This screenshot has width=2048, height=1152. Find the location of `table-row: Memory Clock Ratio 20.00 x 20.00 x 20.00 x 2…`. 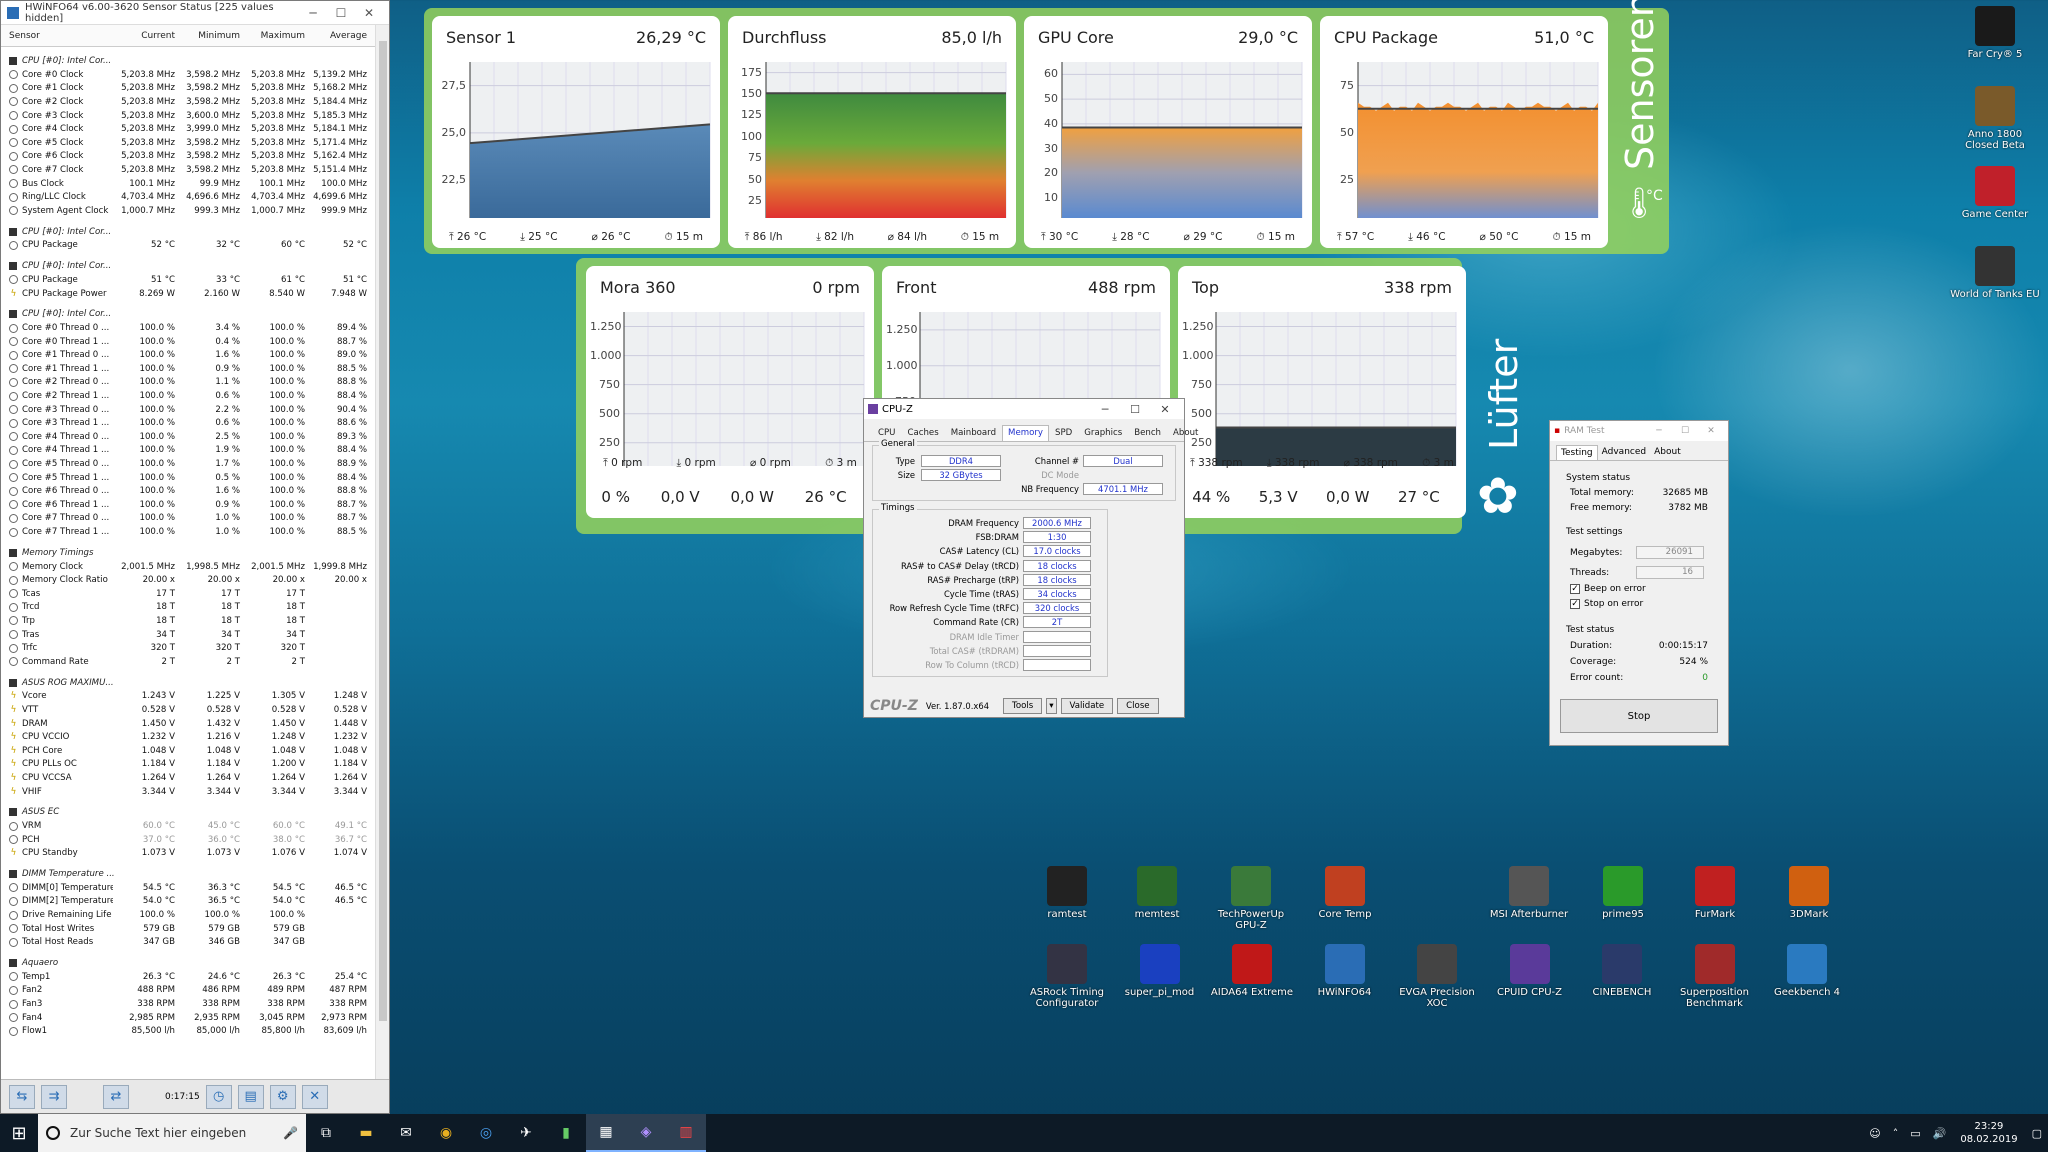

table-row: Memory Clock Ratio 20.00 x 20.00 x 20.00 x 2… is located at coordinates (188, 580).